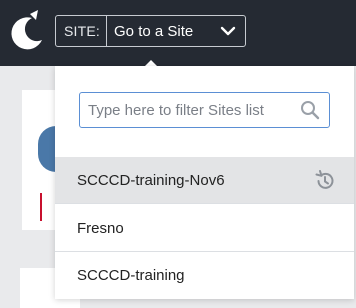 Image resolution: width=356 pixels, height=308 pixels. Describe the element at coordinates (204, 275) in the screenshot. I see `site-list-item: SCCCD-training` at that location.